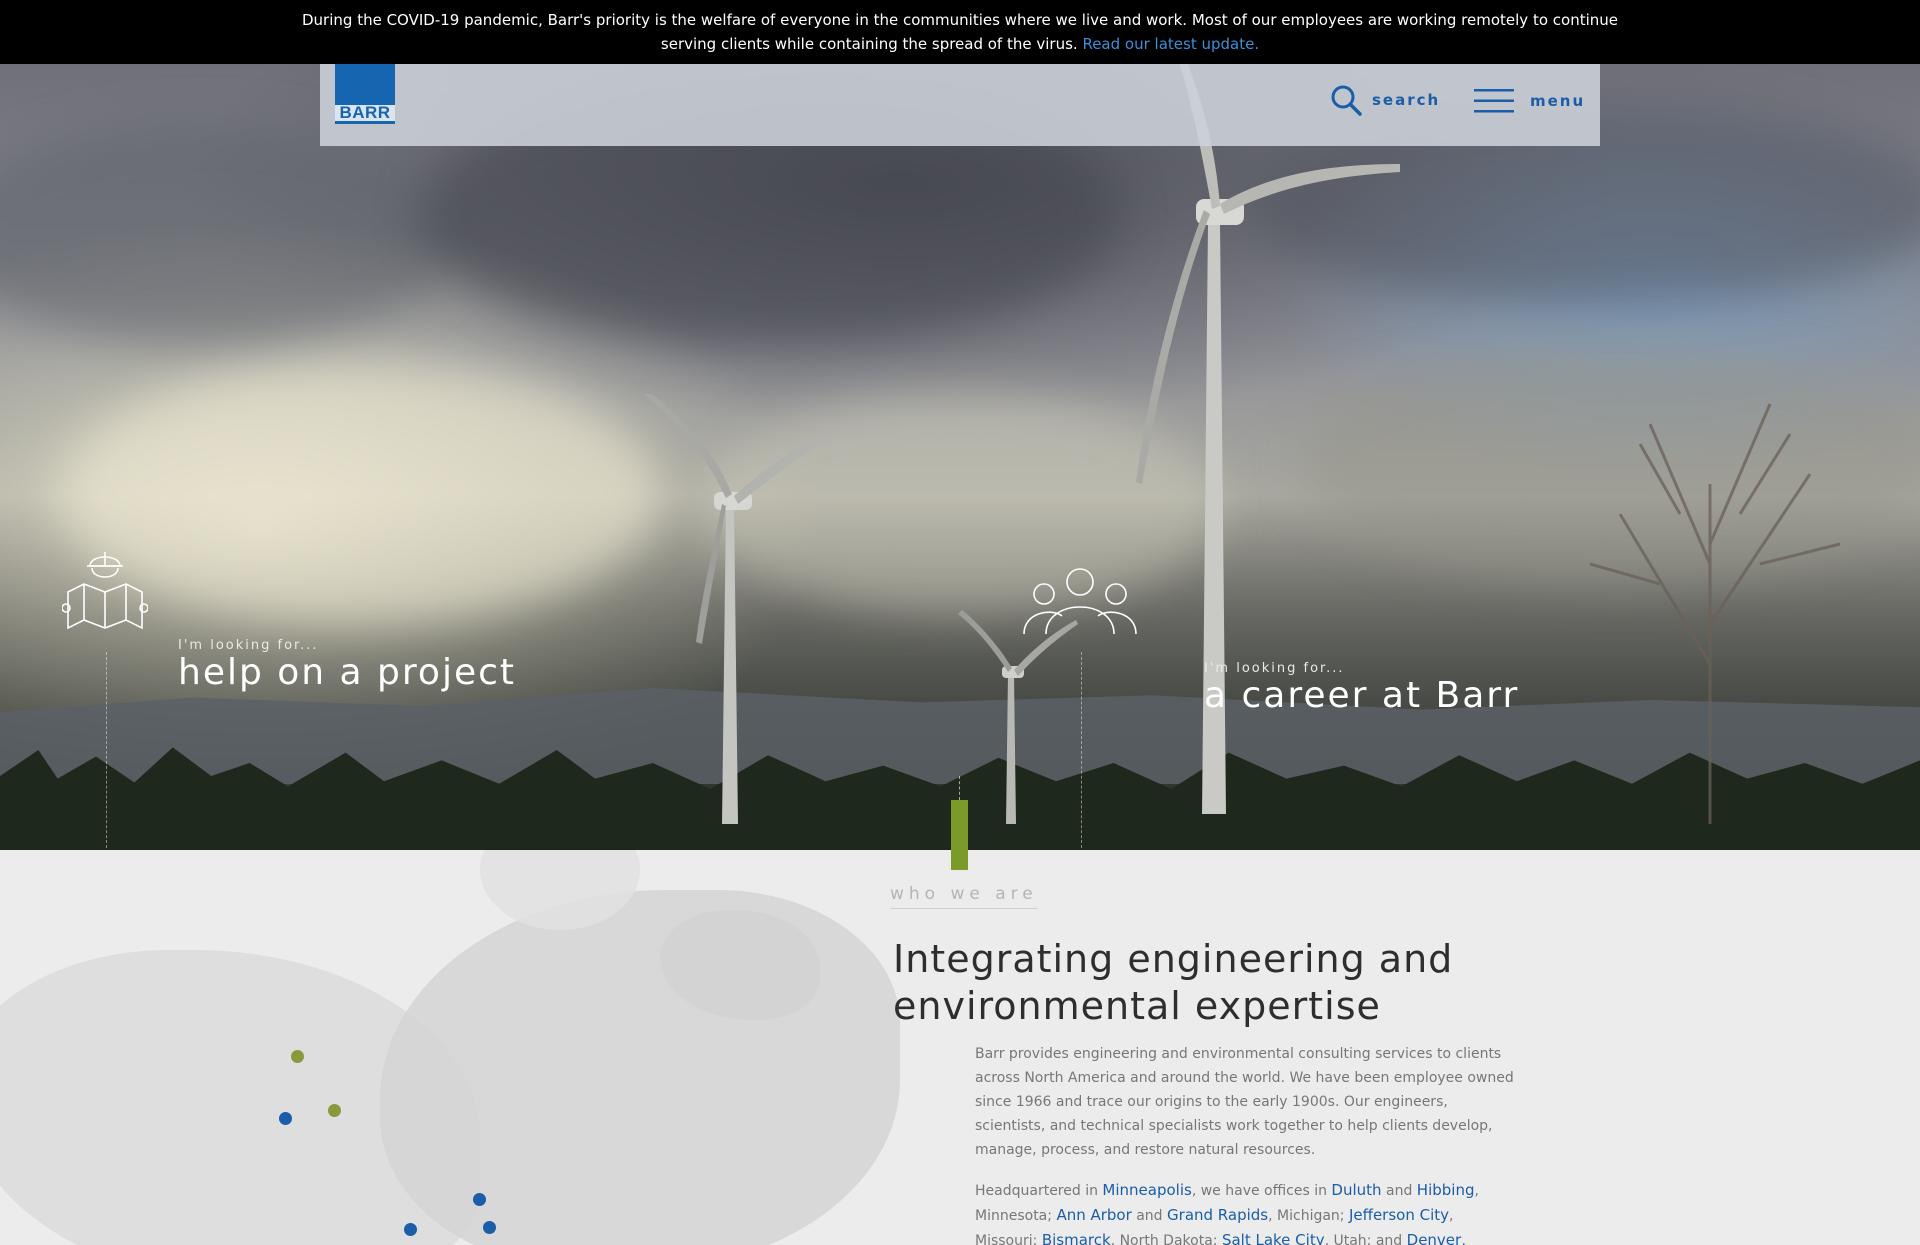  I want to click on people-group-icon, so click(1080, 602).